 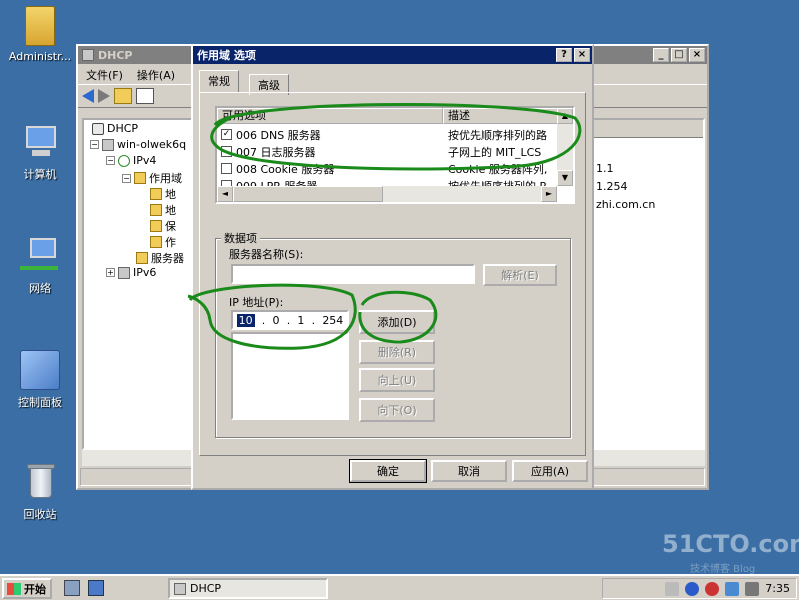 I want to click on option-row: 008 Cookie 服务器 Cookie 服务器阵列,, so click(x=391, y=168).